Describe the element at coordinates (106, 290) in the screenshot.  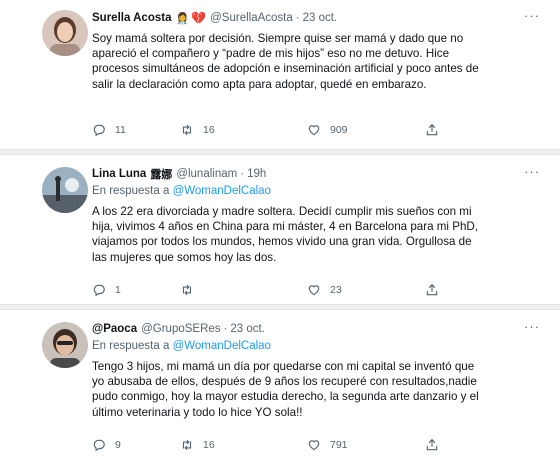
I see `reply-button: 1` at that location.